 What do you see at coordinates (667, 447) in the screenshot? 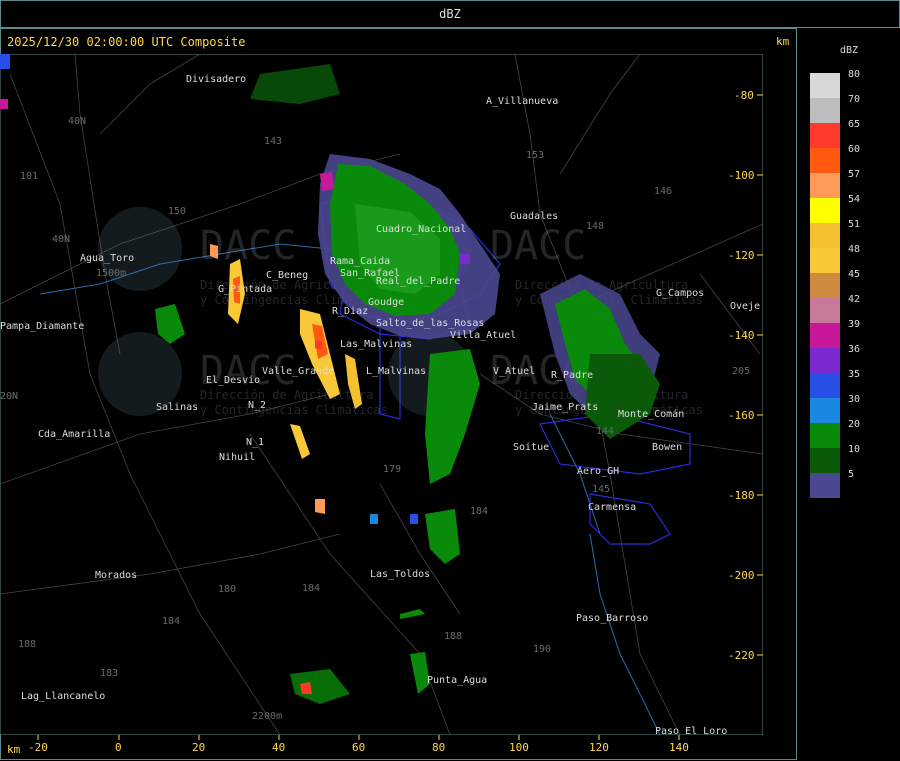
I see `place-label: Bowen` at bounding box center [667, 447].